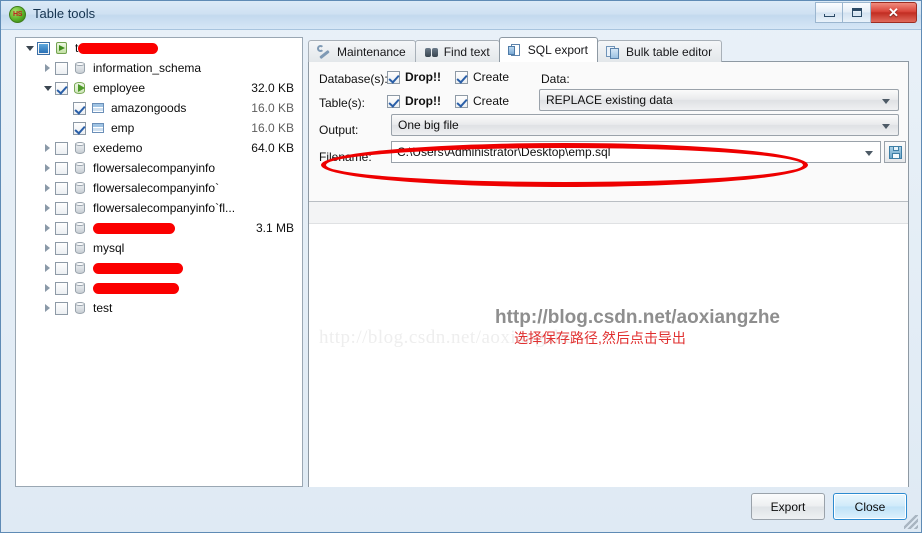  I want to click on databases-create-checkbox: Create, so click(482, 77).